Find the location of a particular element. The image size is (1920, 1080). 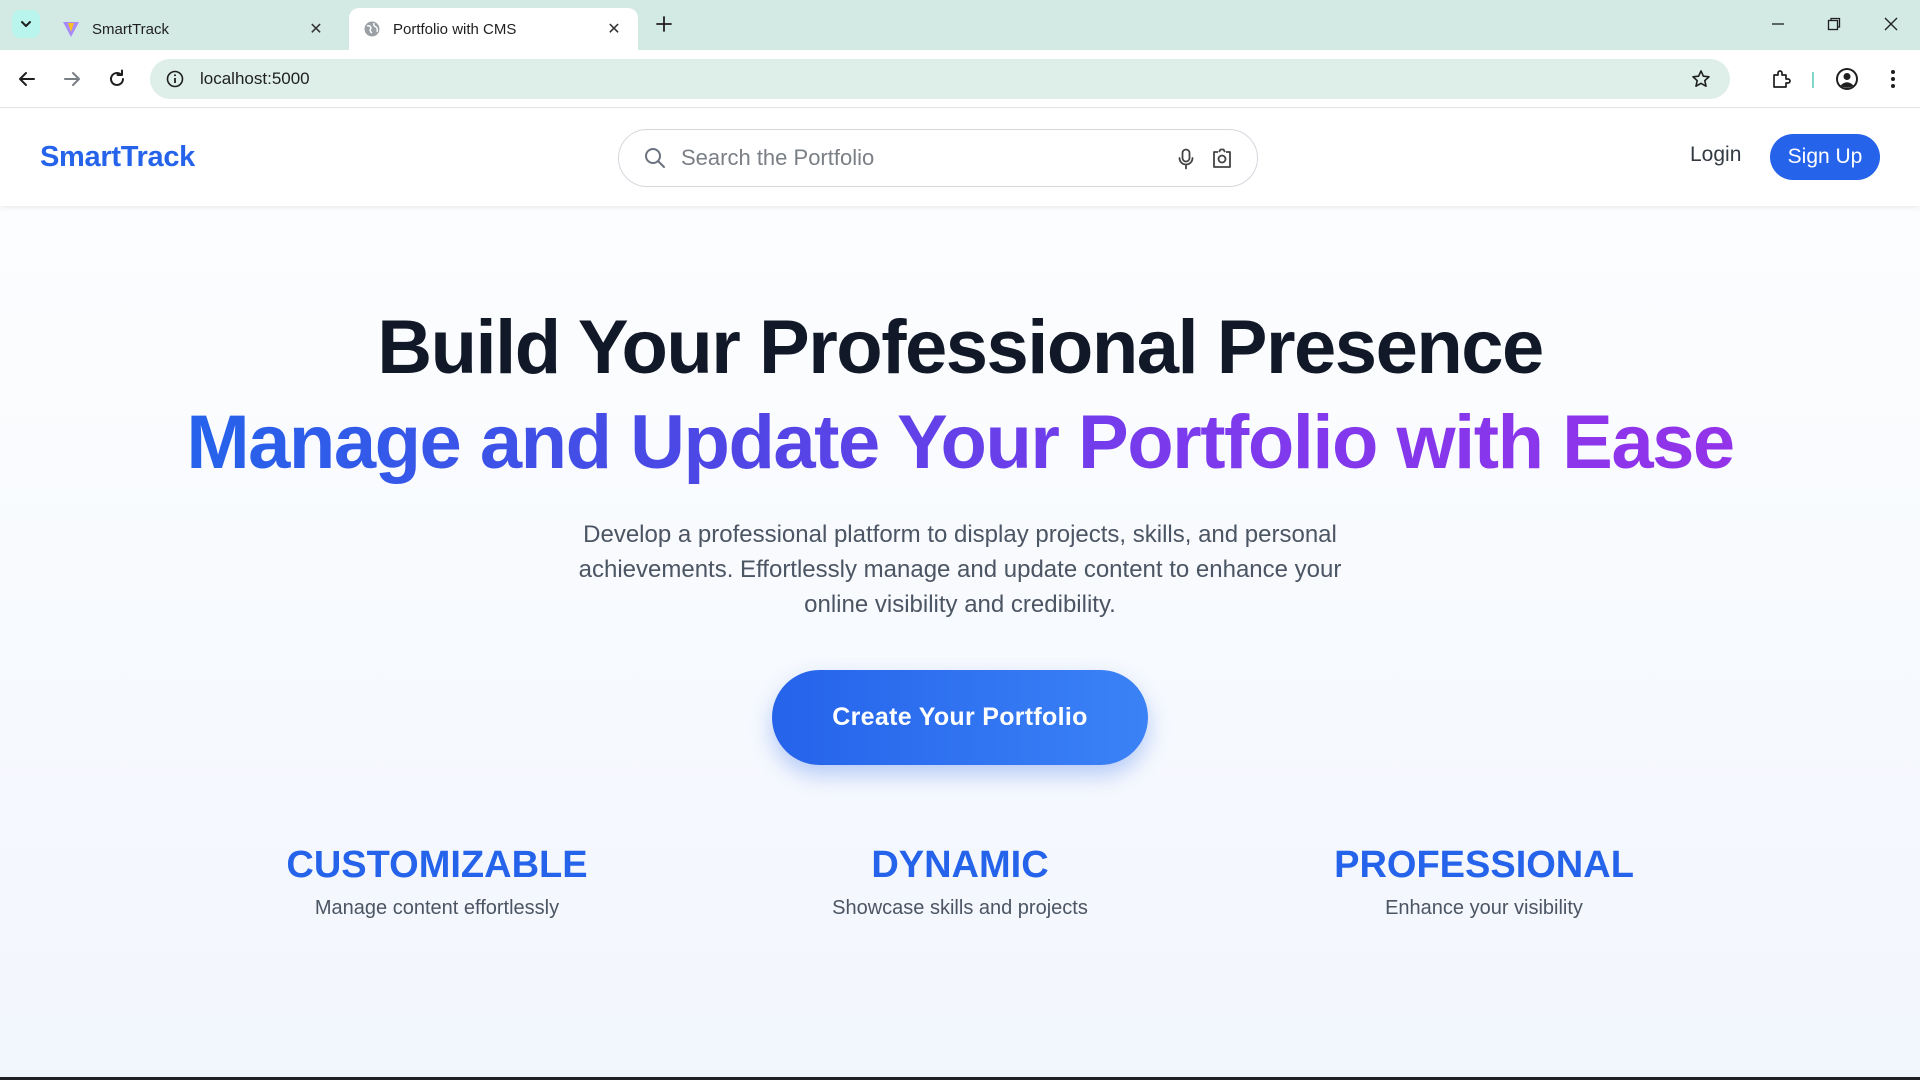

feature-description: Manage content effortlessly is located at coordinates (437, 908).